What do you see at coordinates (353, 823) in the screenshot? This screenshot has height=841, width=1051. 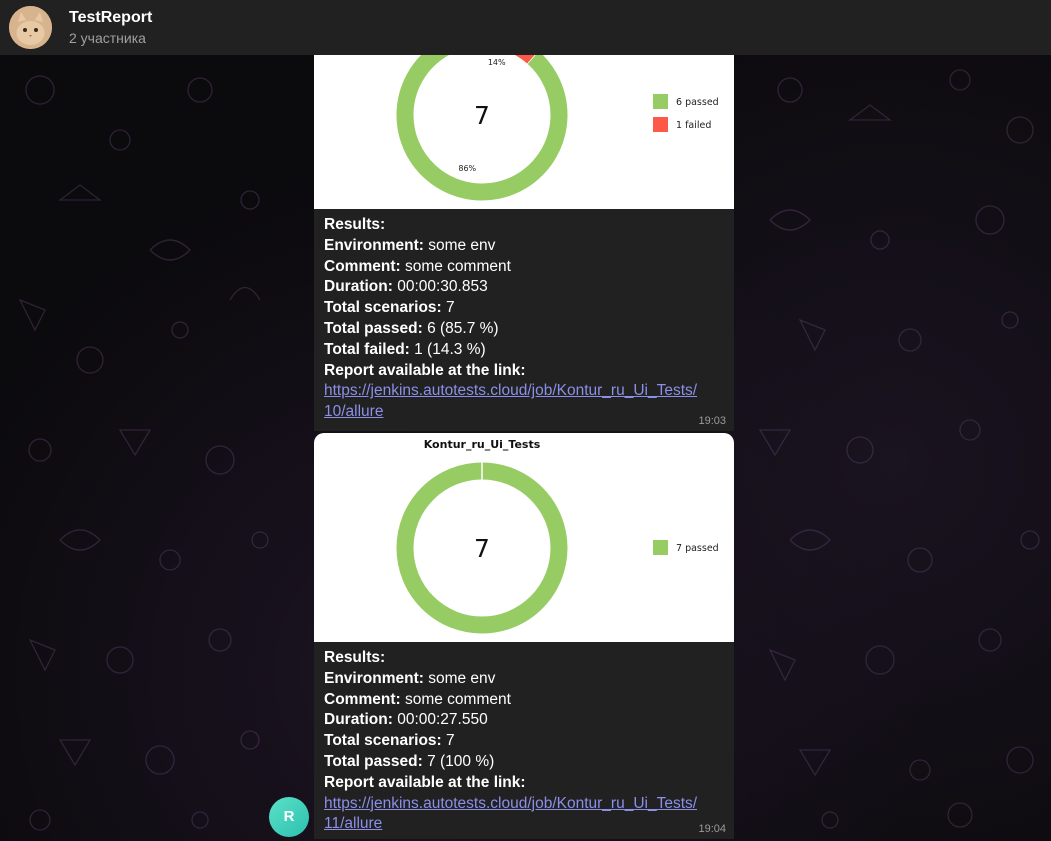 I see `report-link-continued: 11/allure` at bounding box center [353, 823].